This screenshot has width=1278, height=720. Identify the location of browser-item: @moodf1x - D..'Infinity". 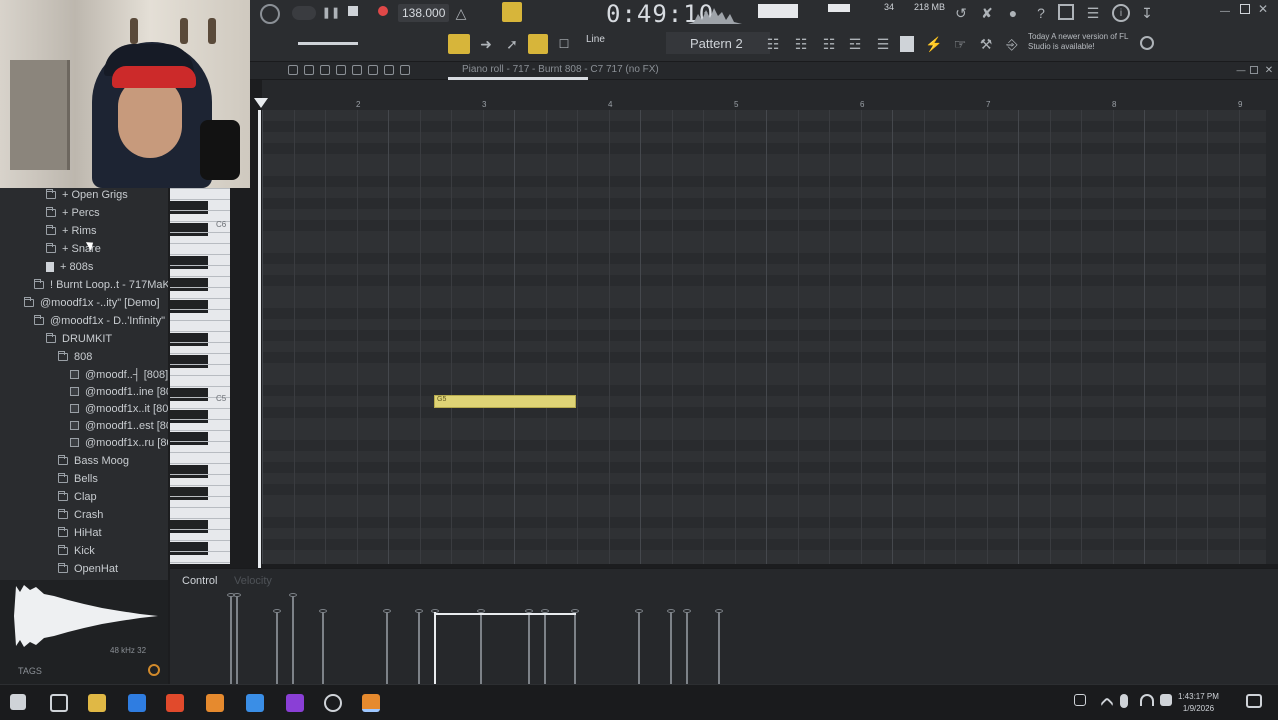
(99, 320).